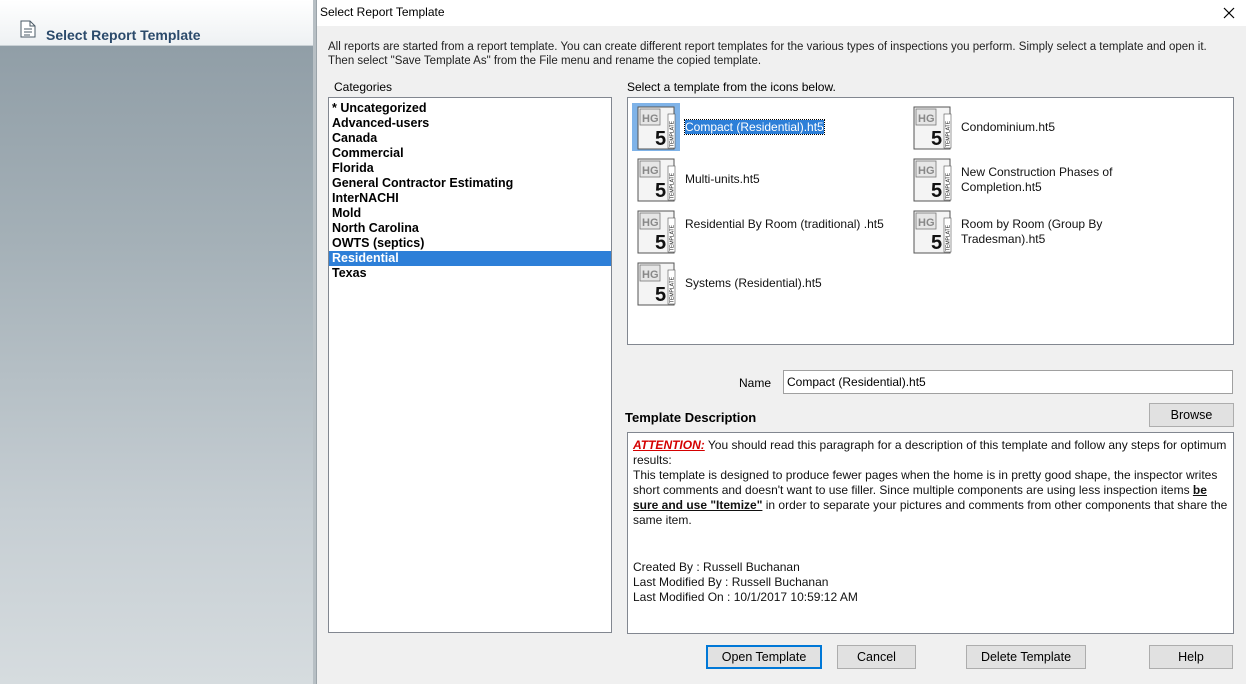 The width and height of the screenshot is (1246, 684). I want to click on left-panel-title: Select Report Template, so click(123, 35).